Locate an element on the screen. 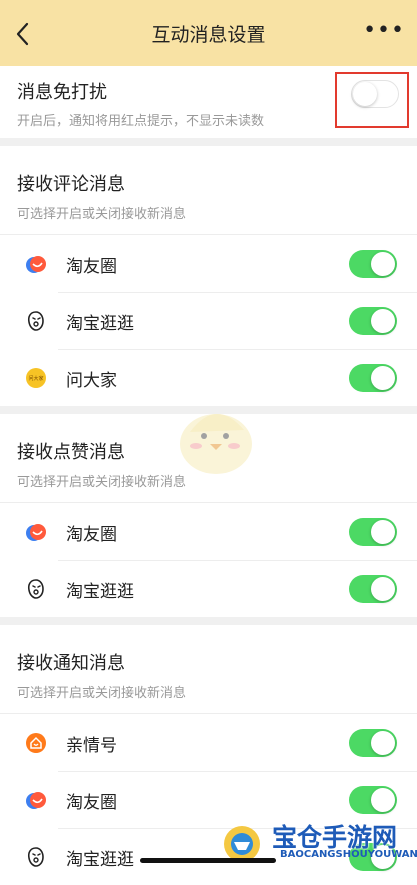 This screenshot has width=417, height=885. section-header: 接收评论消息 可选择开启或关闭接收新消息 is located at coordinates (208, 190).